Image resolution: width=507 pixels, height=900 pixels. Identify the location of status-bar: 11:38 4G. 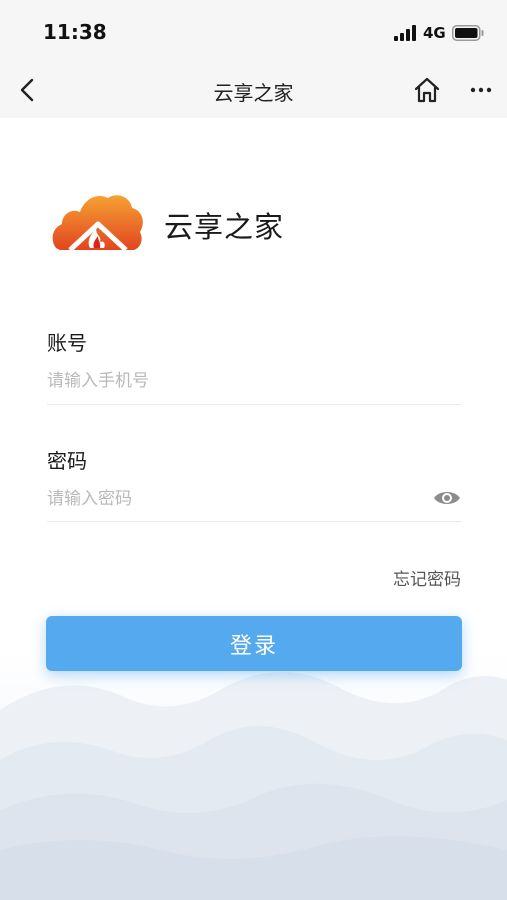
(253, 31).